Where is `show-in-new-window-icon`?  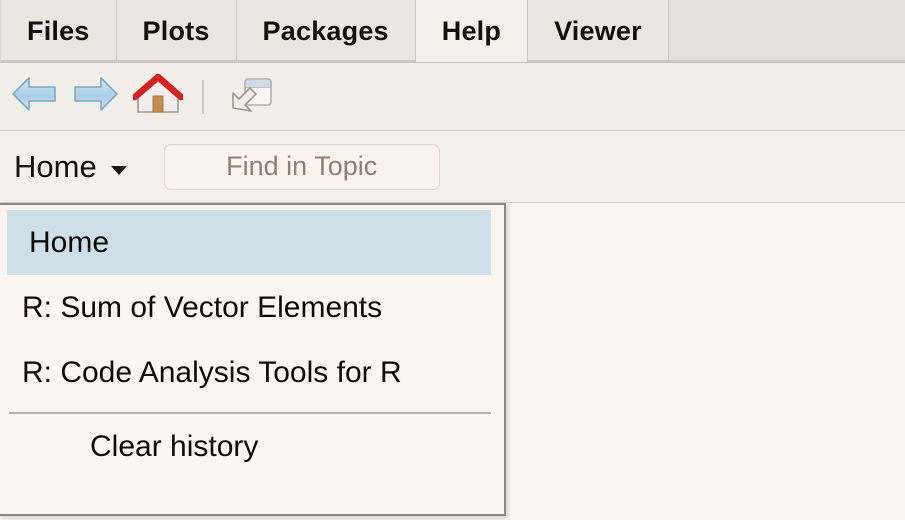 show-in-new-window-icon is located at coordinates (252, 96).